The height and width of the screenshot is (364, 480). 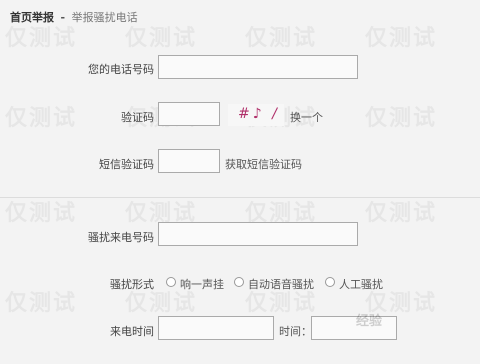 I want to click on radio-ring-once, so click(x=171, y=282).